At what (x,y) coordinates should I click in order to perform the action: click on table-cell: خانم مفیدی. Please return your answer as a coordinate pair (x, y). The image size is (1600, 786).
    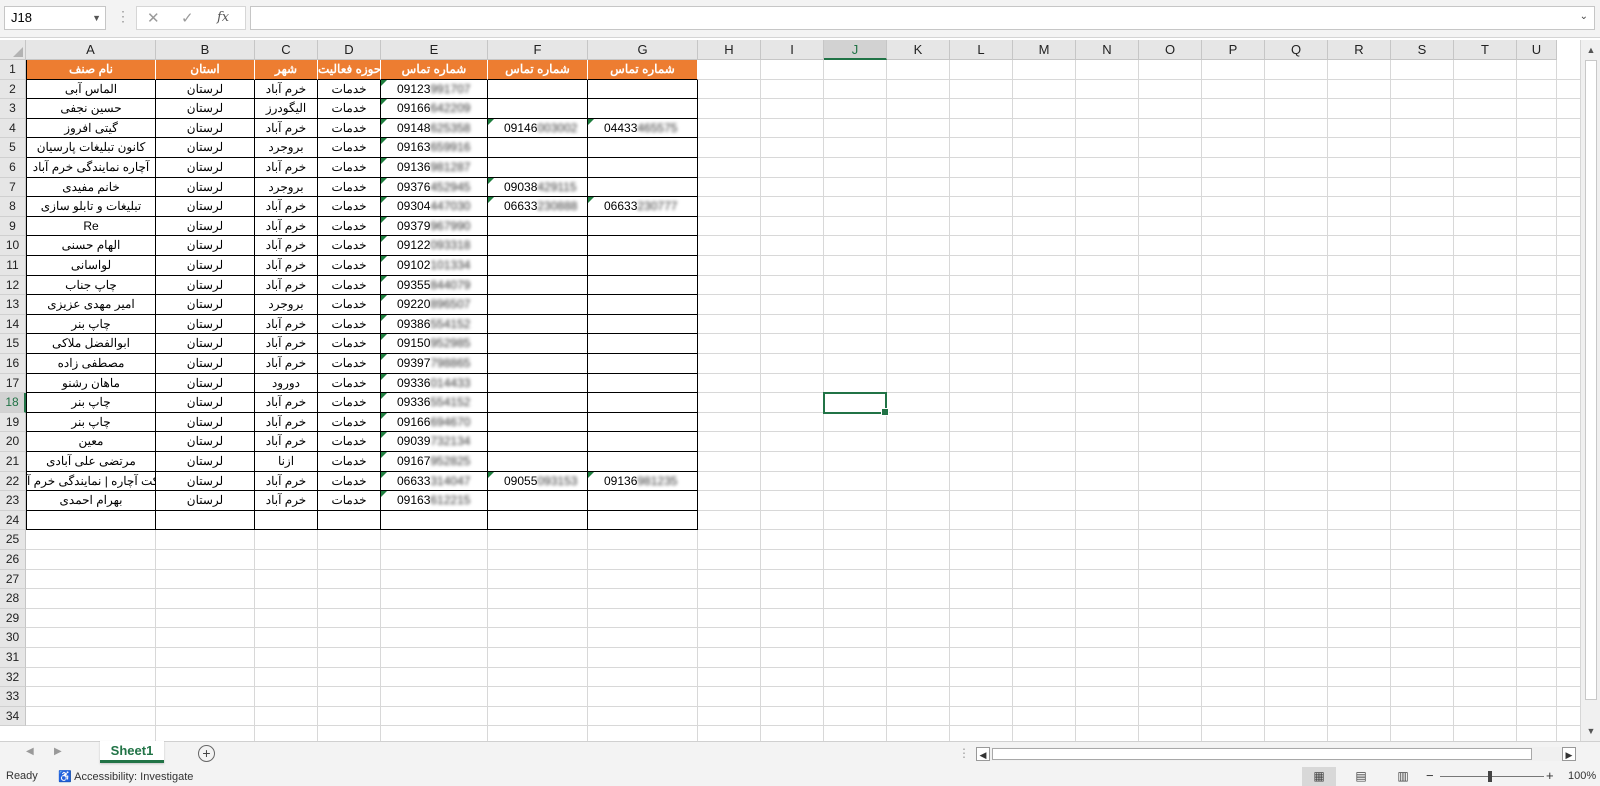
    Looking at the image, I should click on (91, 187).